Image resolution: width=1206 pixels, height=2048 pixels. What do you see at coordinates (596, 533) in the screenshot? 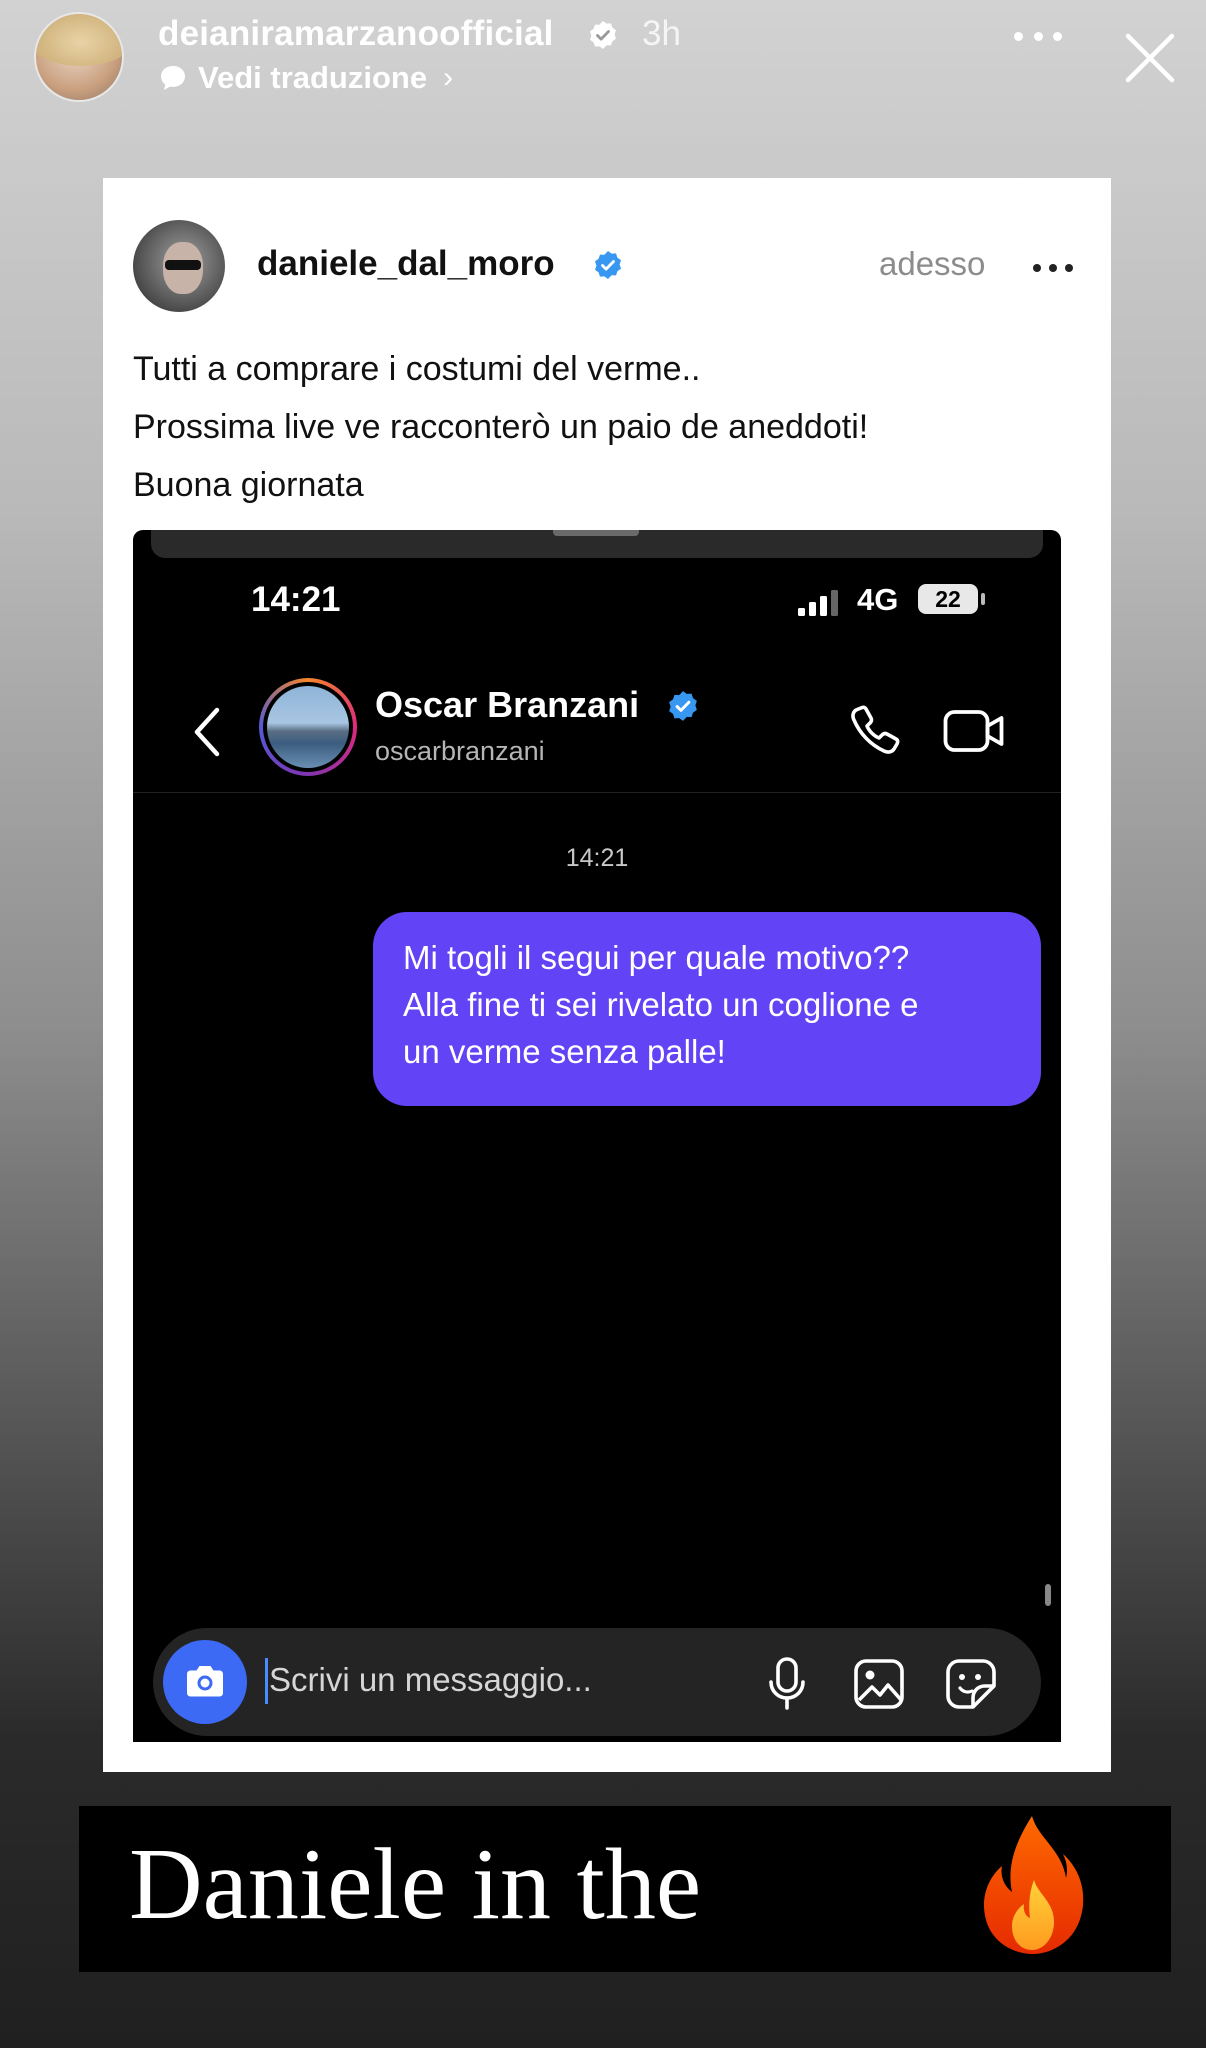
I see `phone-notch` at bounding box center [596, 533].